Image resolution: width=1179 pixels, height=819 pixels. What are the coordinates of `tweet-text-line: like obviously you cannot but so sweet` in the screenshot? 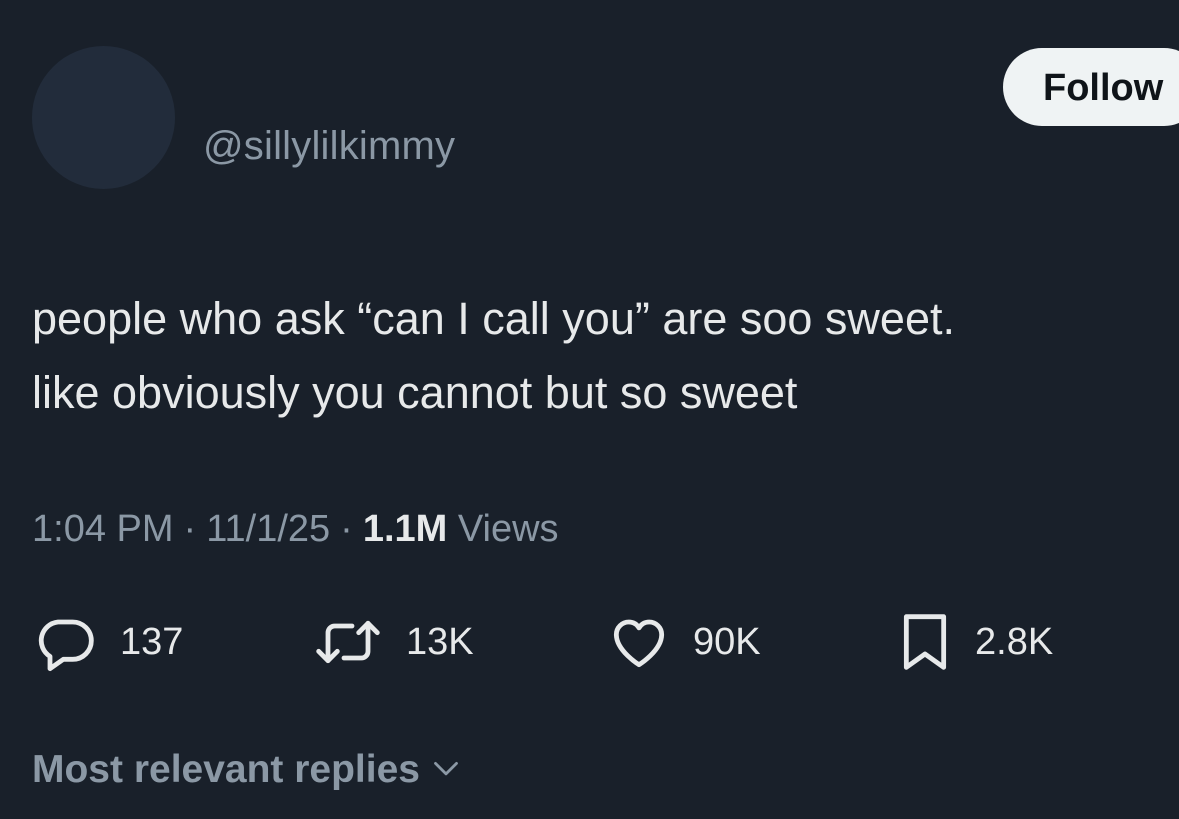 It's located at (415, 392).